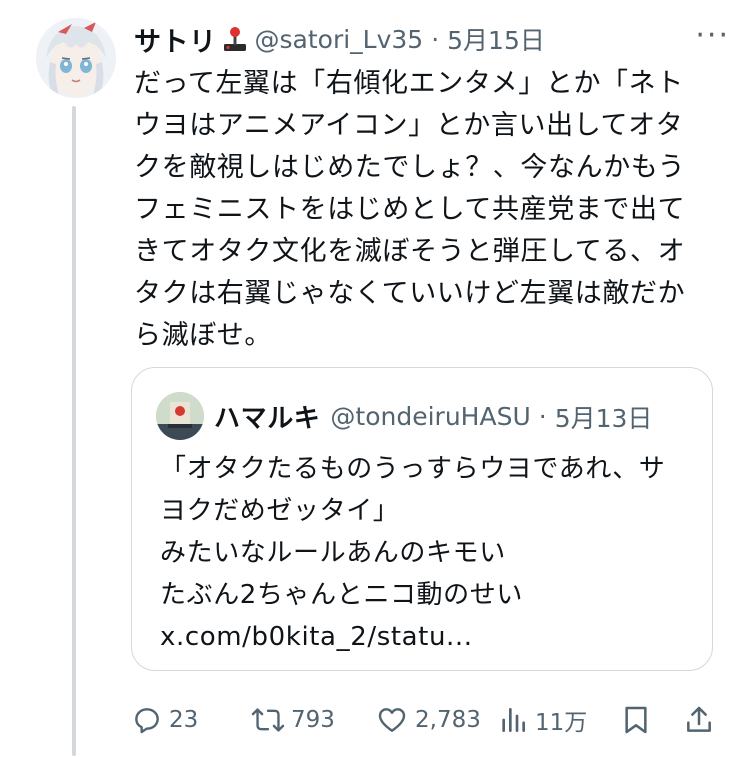  I want to click on views-button: 11万, so click(542, 720).